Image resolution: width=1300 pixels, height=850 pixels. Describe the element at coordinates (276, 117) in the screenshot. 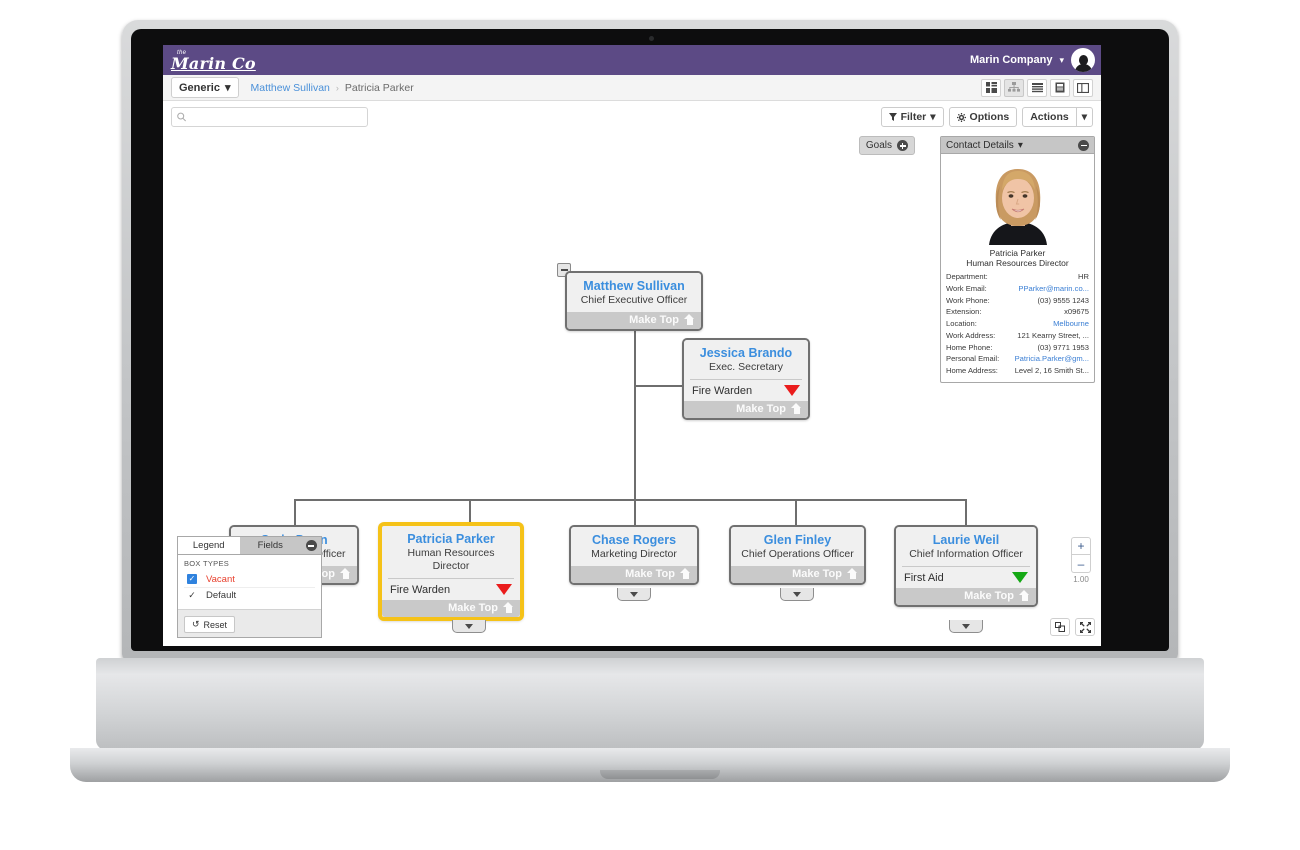

I see `search-input` at that location.